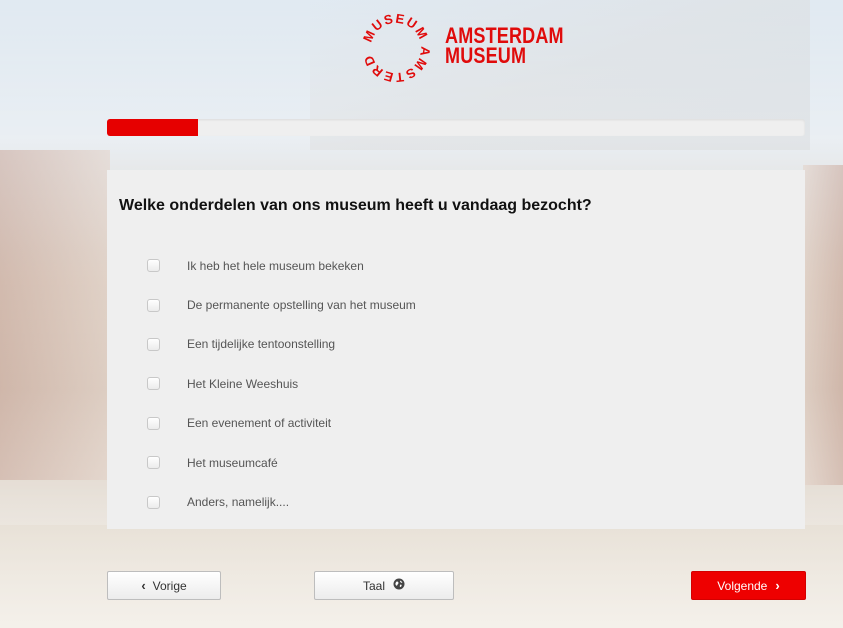 The height and width of the screenshot is (628, 843). I want to click on background-building-left, so click(55, 315).